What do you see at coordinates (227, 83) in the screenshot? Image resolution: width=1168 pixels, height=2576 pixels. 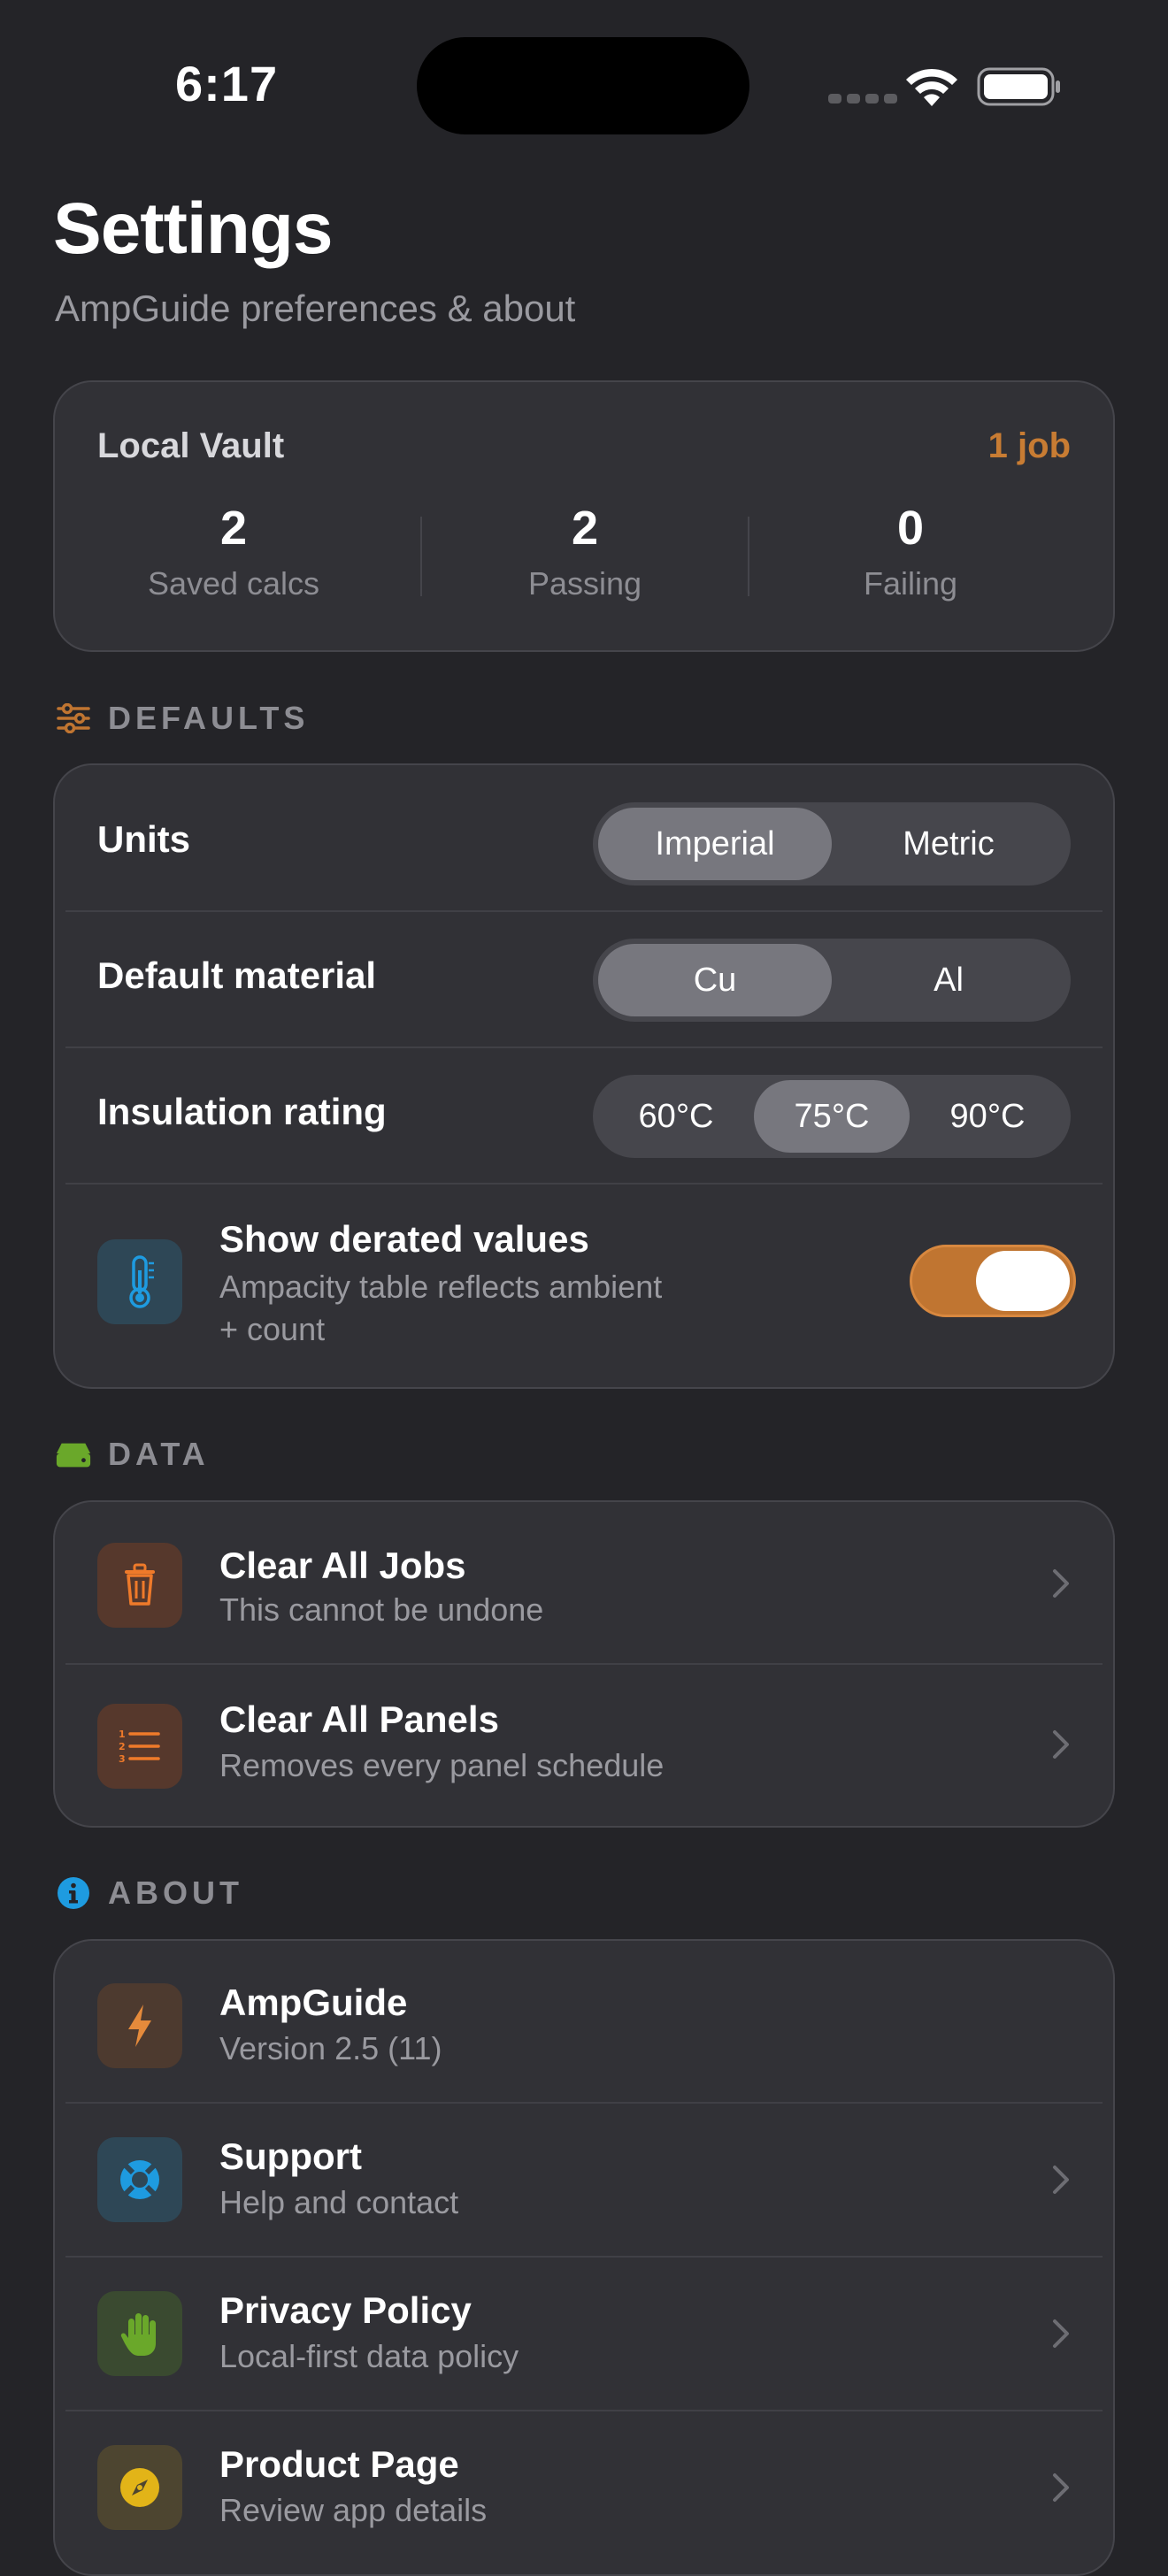 I see `status-time: 6:17` at bounding box center [227, 83].